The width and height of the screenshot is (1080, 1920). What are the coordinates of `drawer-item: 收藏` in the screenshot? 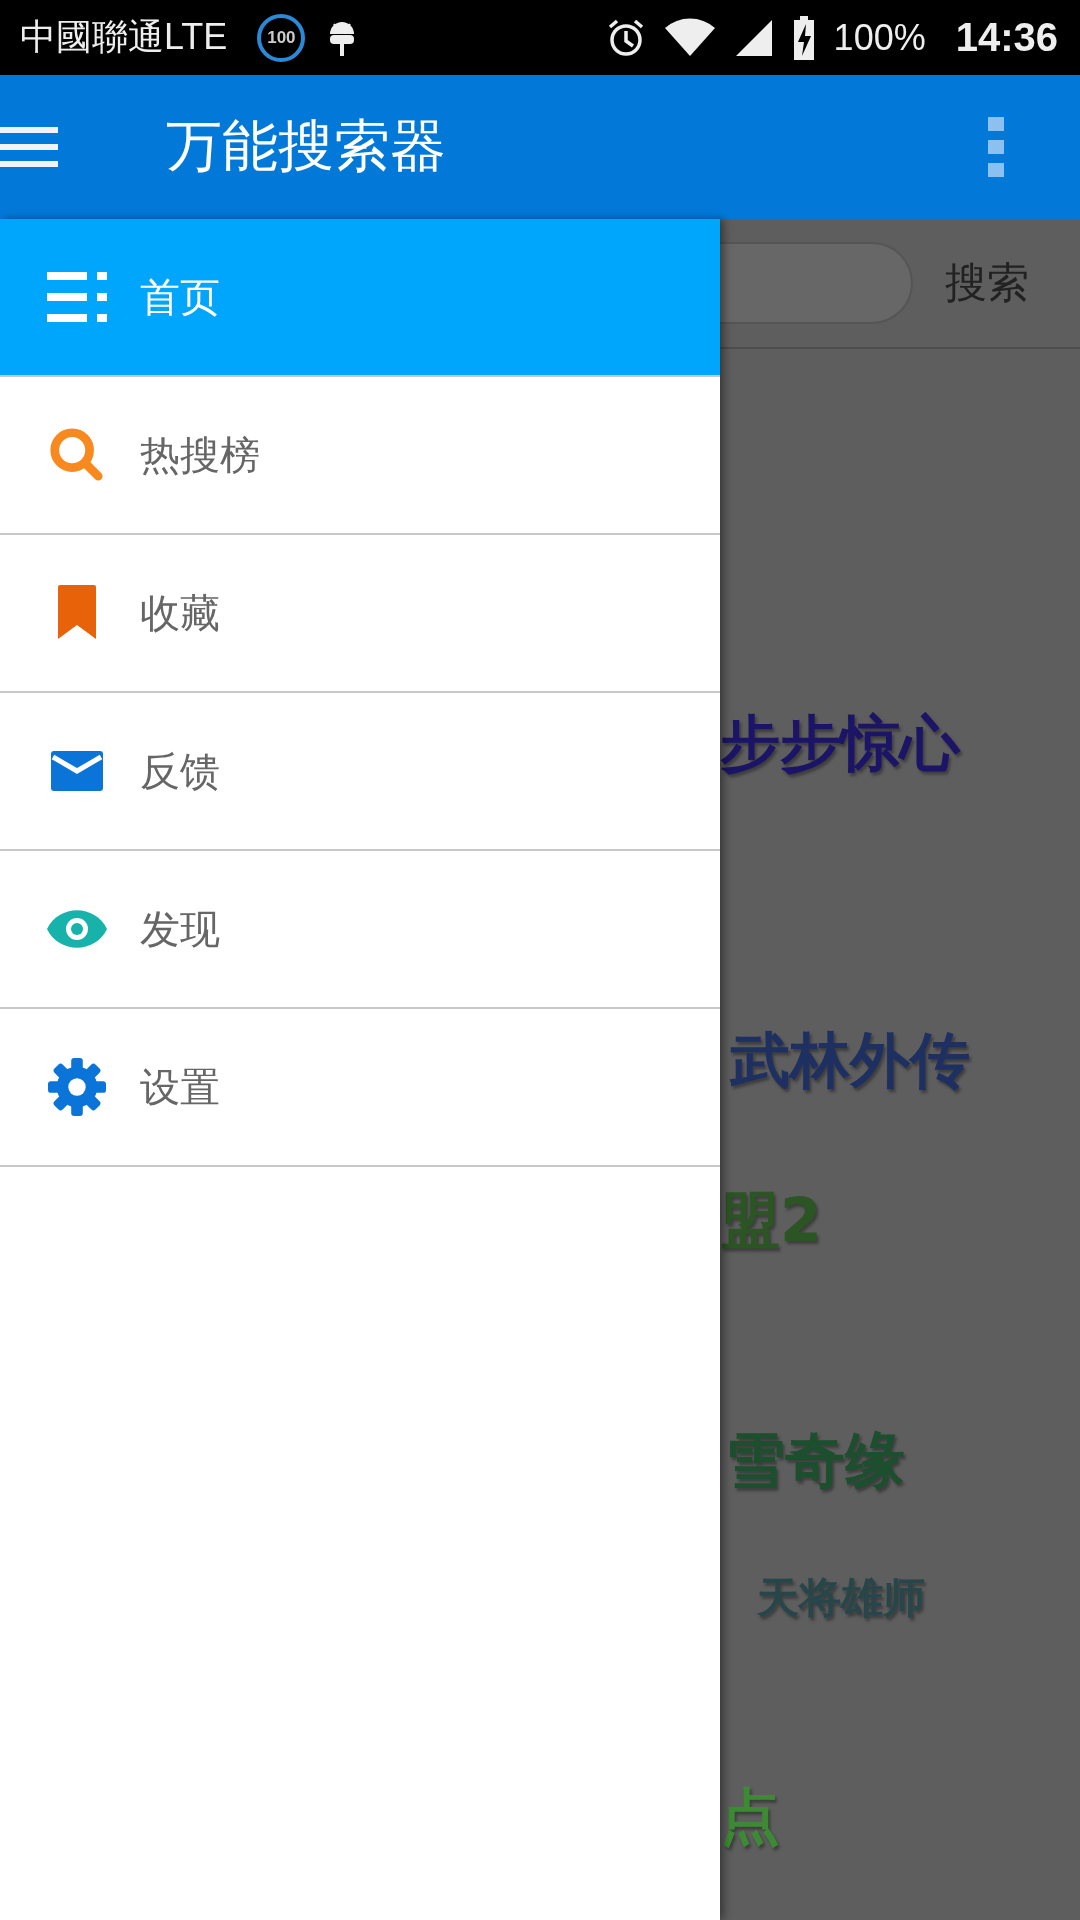 It's located at (360, 614).